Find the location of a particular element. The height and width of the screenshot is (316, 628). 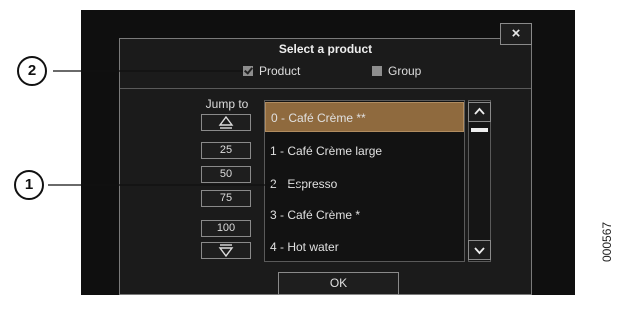

callout-1: 1 is located at coordinates (29, 185).